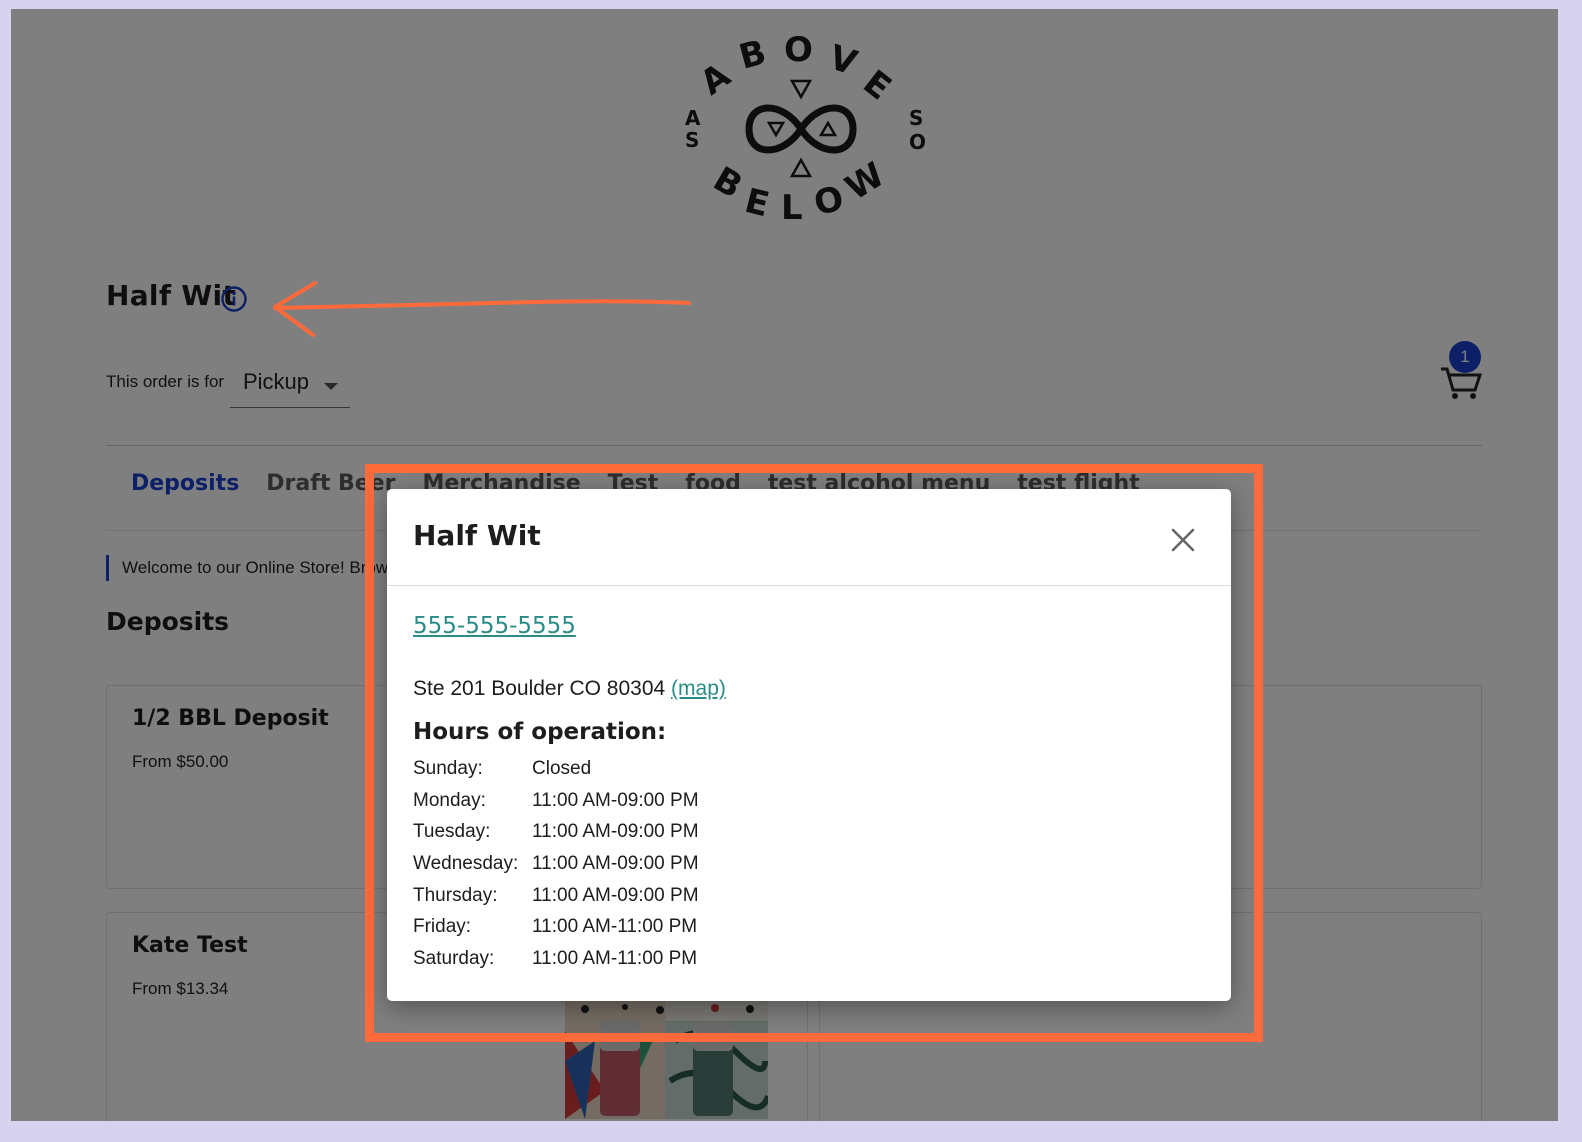  I want to click on hours-row: Monday: 11:00 AM-09:00 PM, so click(556, 805).